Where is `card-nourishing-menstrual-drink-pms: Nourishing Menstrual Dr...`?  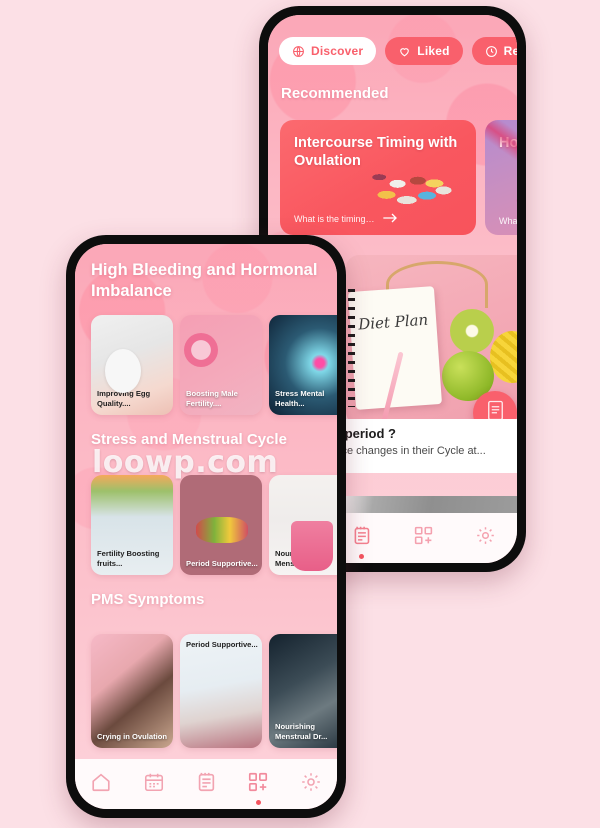
card-nourishing-menstrual-drink-pms: Nourishing Menstrual Dr... is located at coordinates (303, 691).